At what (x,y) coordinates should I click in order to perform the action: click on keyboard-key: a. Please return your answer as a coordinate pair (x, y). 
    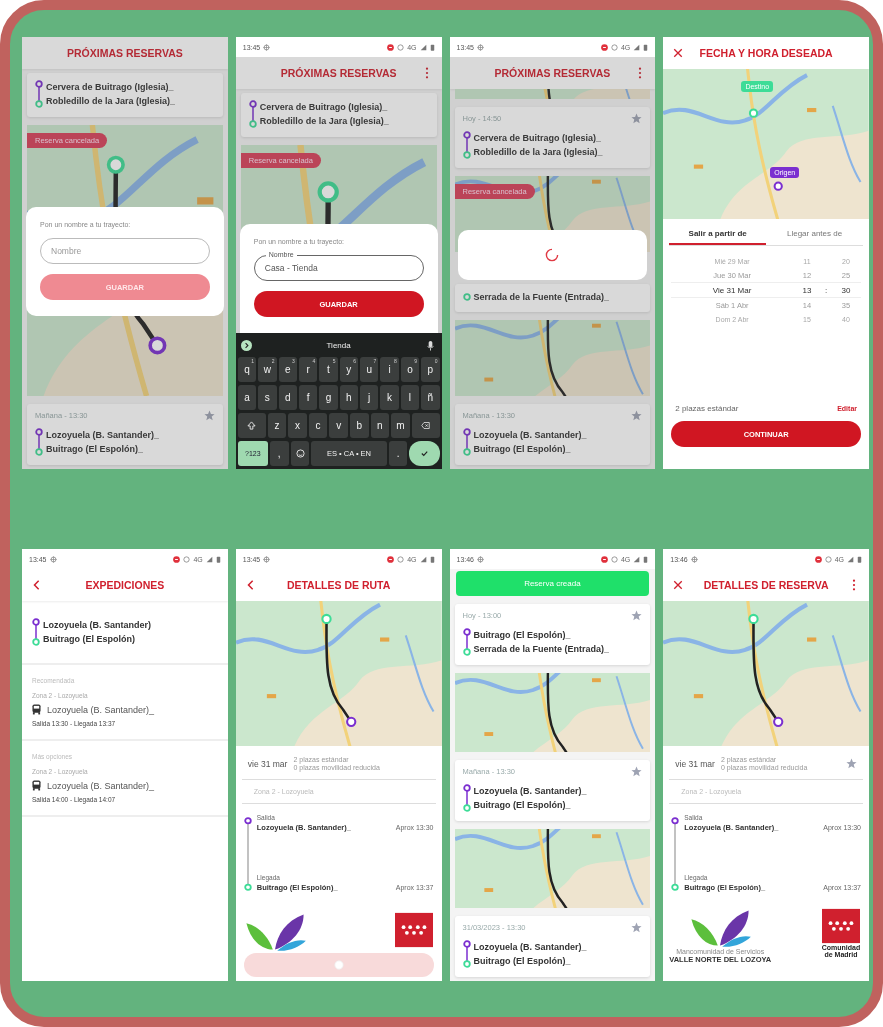
    Looking at the image, I should click on (247, 397).